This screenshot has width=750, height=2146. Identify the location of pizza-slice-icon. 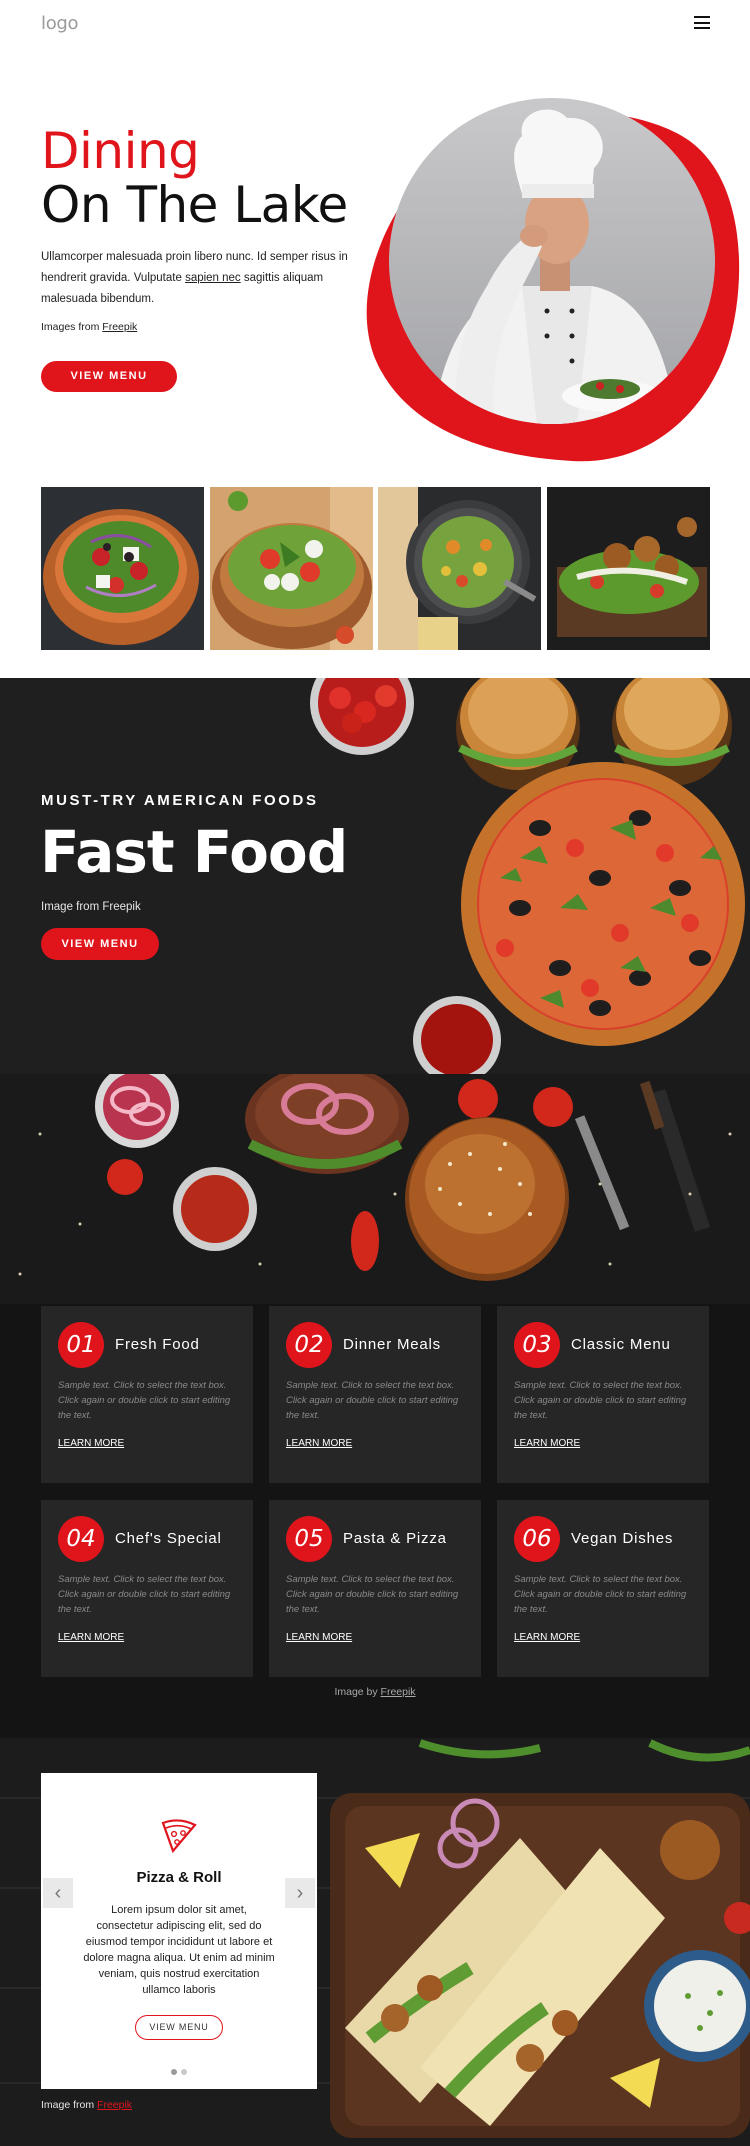
(179, 1836).